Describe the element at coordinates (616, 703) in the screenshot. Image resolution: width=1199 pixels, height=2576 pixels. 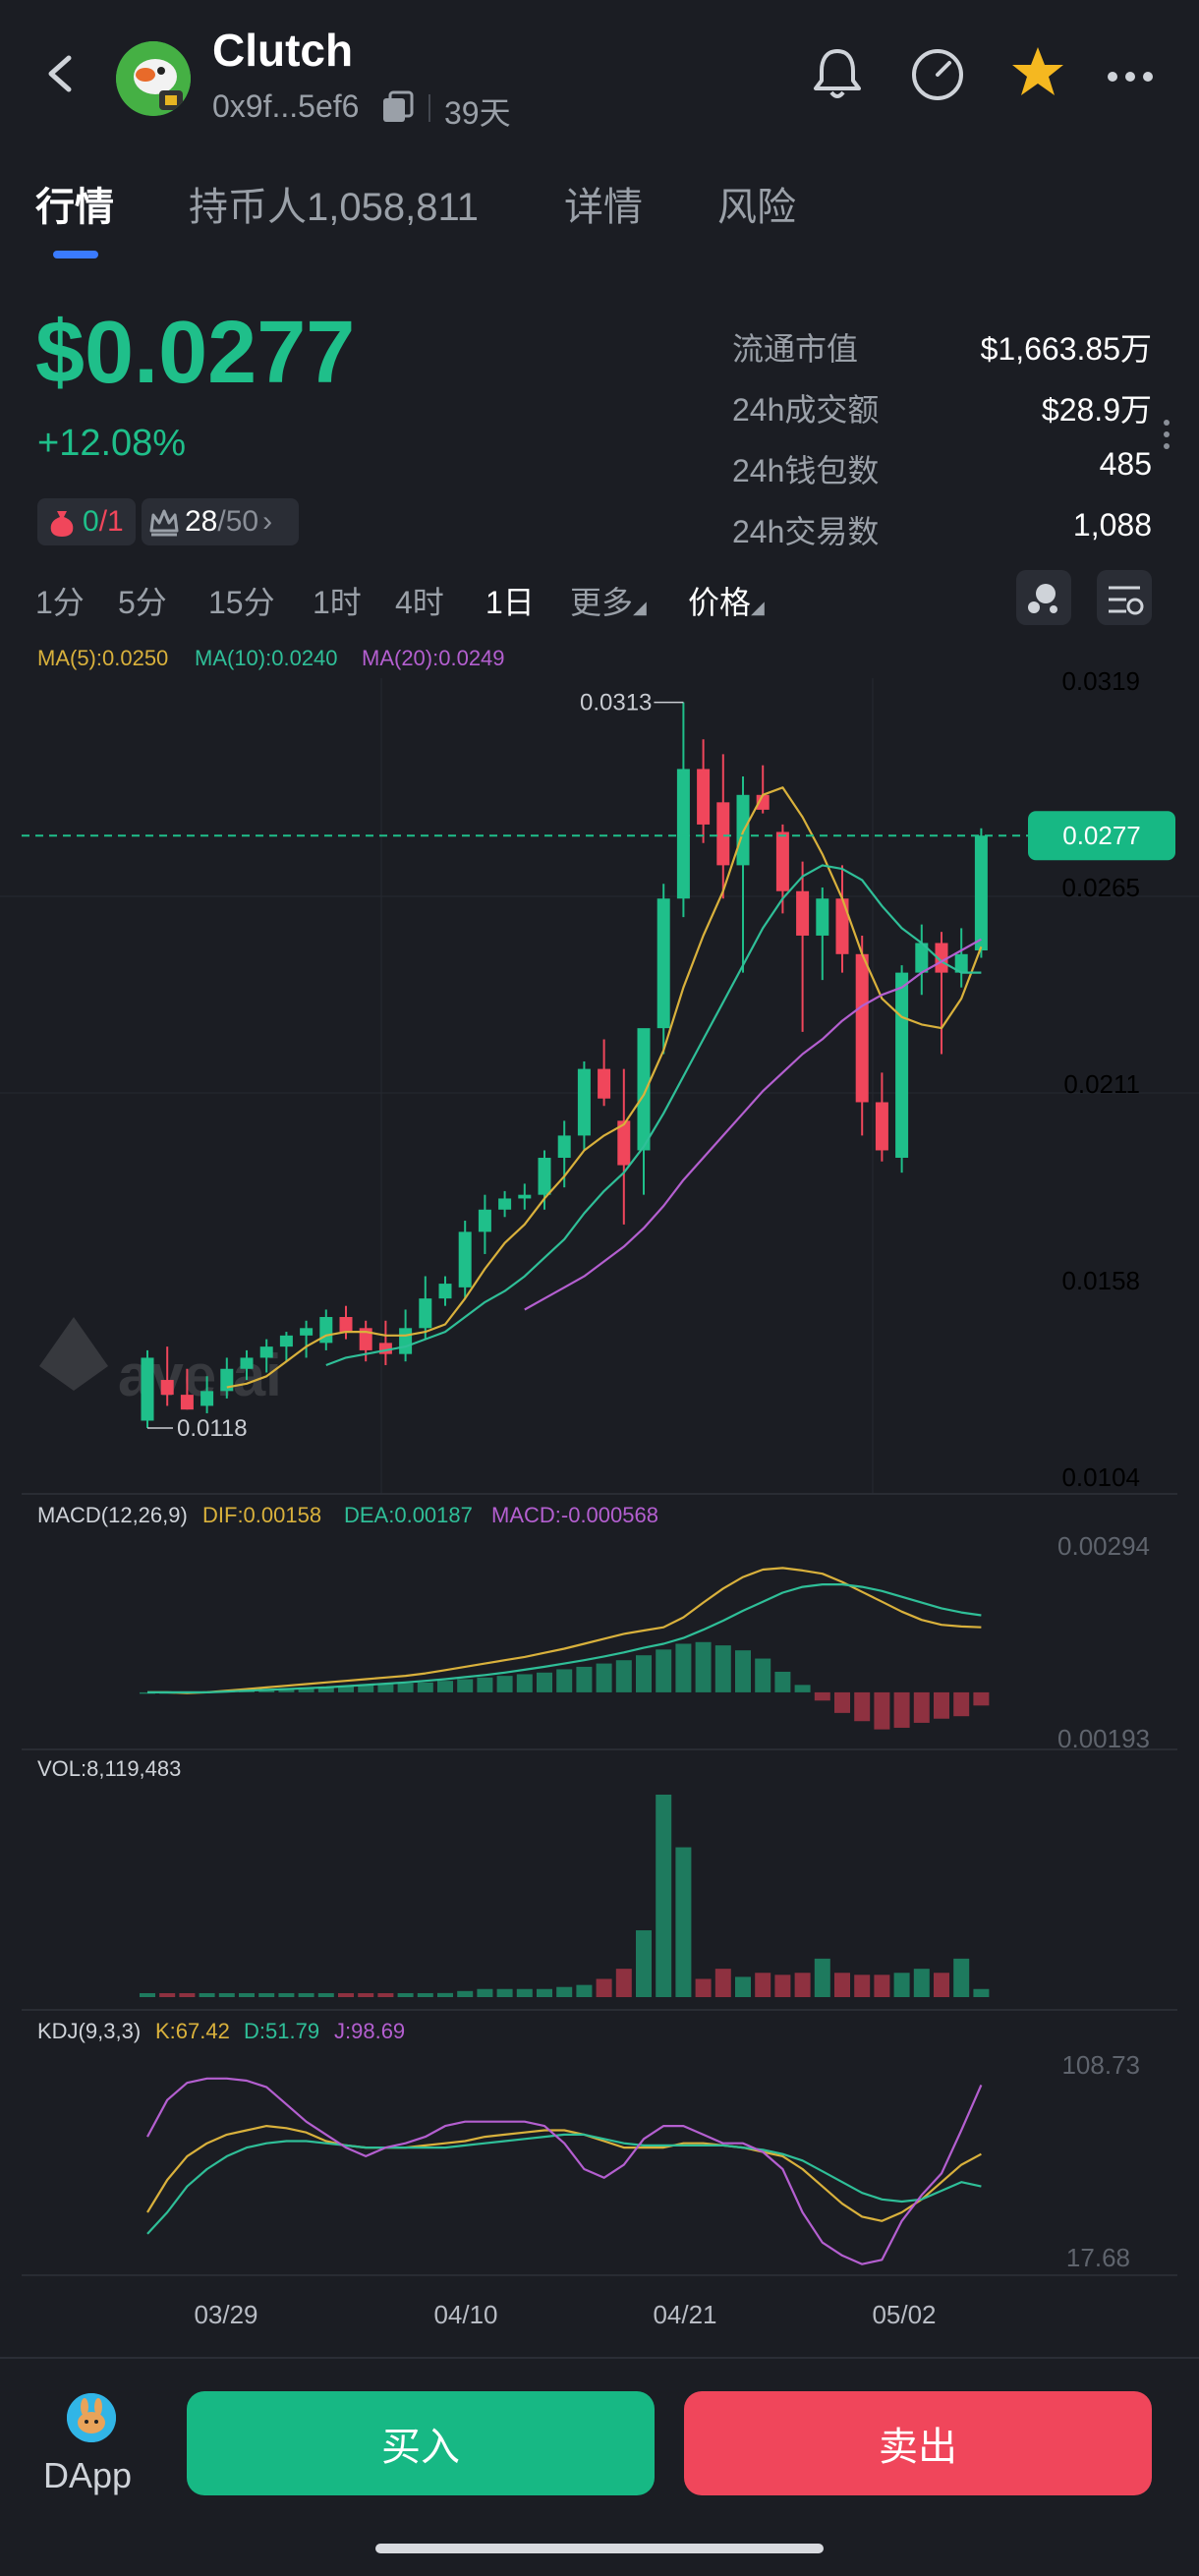
I see `high-label: 0.0313` at that location.